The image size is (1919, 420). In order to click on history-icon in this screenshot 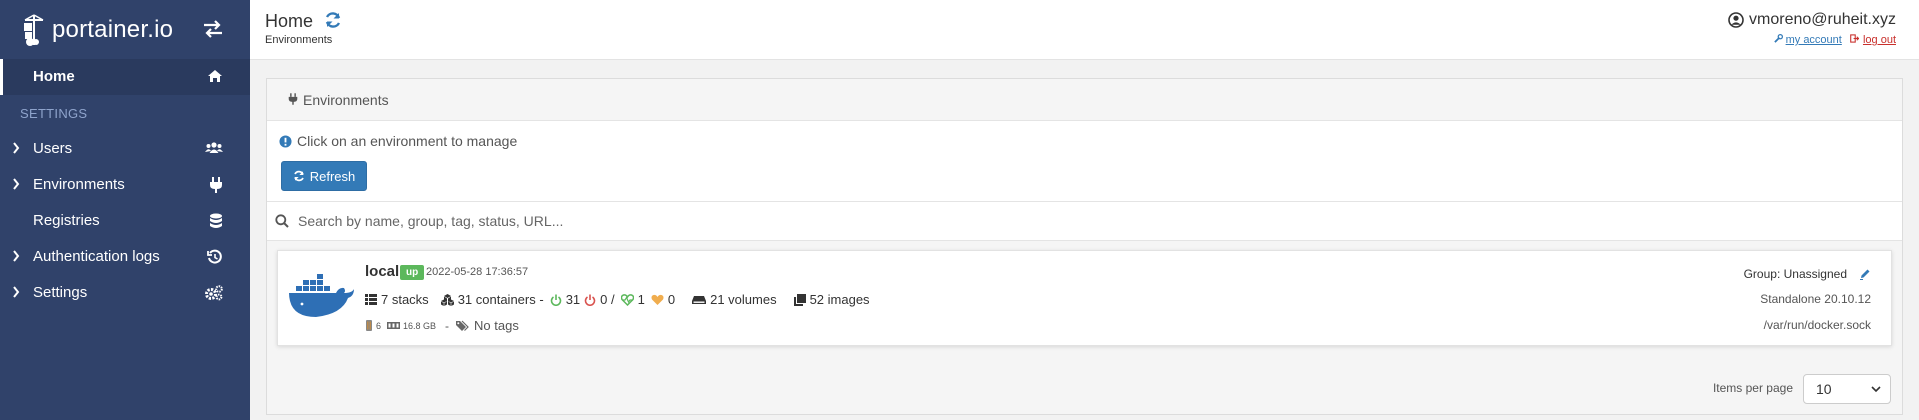, I will do `click(214, 256)`.